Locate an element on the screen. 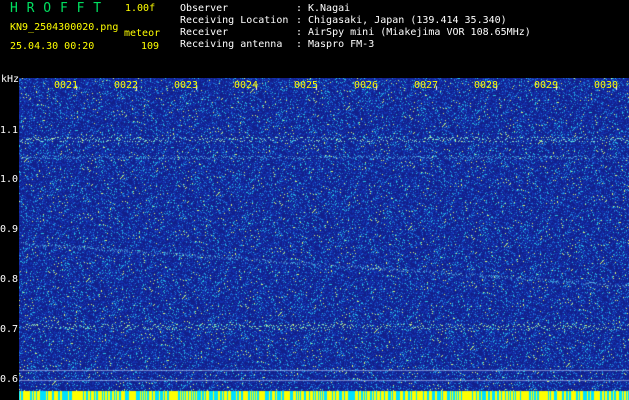 The image size is (629, 400). timestamp: 25.04.30 00:20 is located at coordinates (52, 46).